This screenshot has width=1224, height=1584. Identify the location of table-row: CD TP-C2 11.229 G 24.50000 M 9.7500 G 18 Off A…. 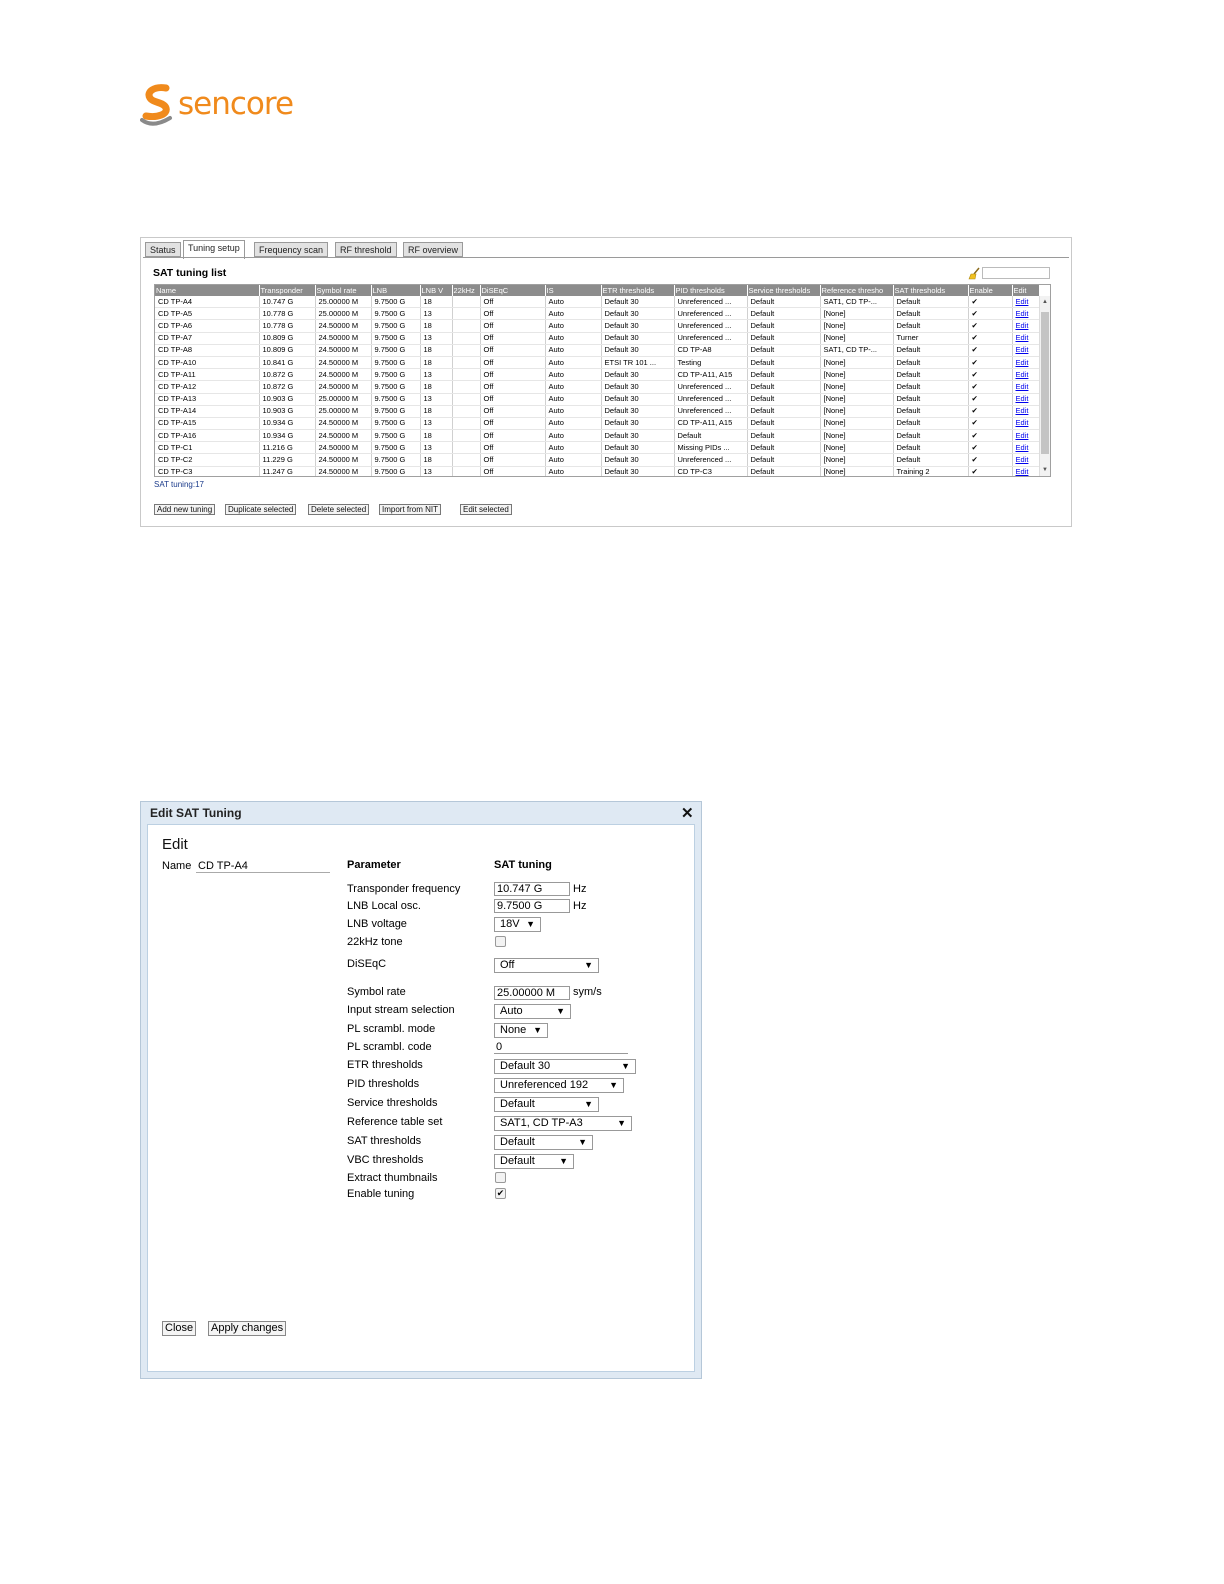
(597, 460).